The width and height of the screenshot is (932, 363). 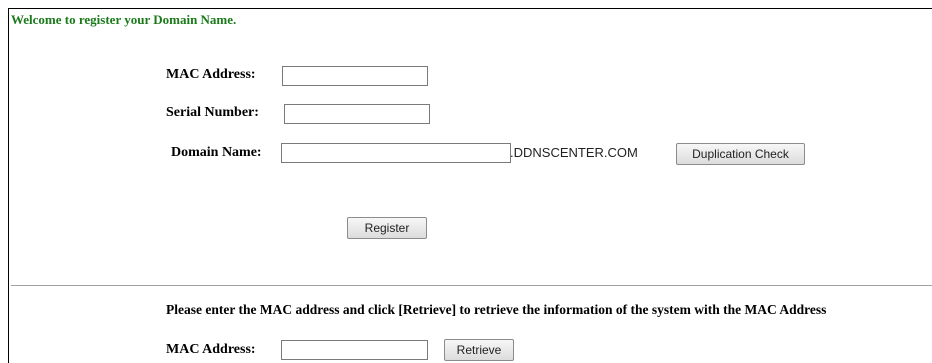 I want to click on duplication-check-button: Duplication Check, so click(x=740, y=154).